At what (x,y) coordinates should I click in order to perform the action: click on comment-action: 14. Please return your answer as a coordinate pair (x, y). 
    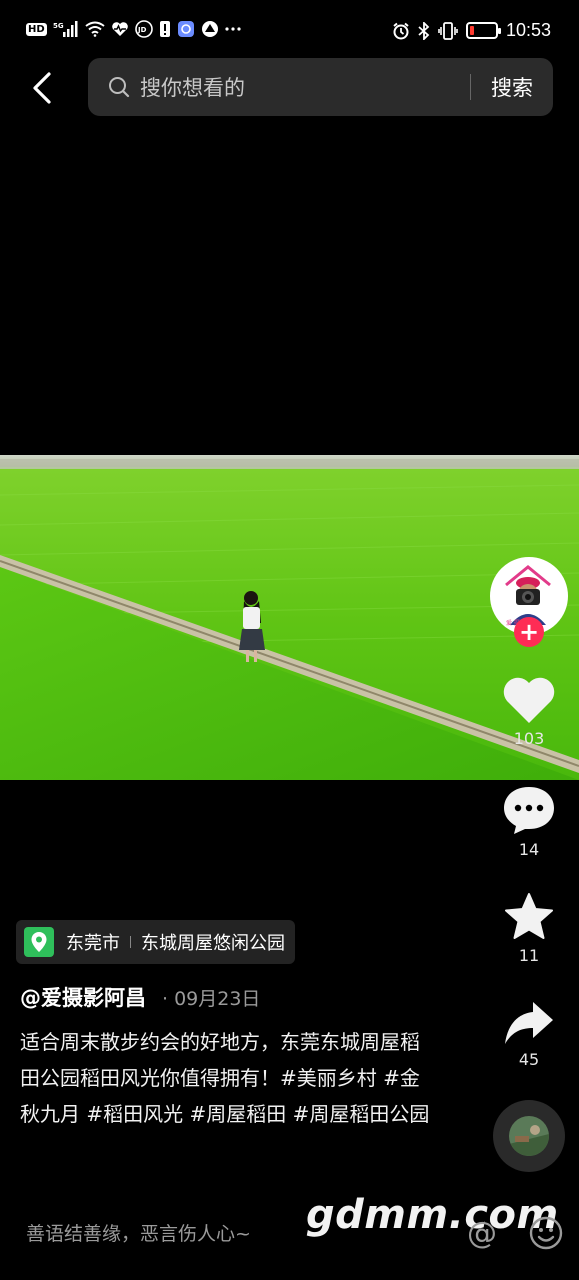
    Looking at the image, I should click on (529, 821).